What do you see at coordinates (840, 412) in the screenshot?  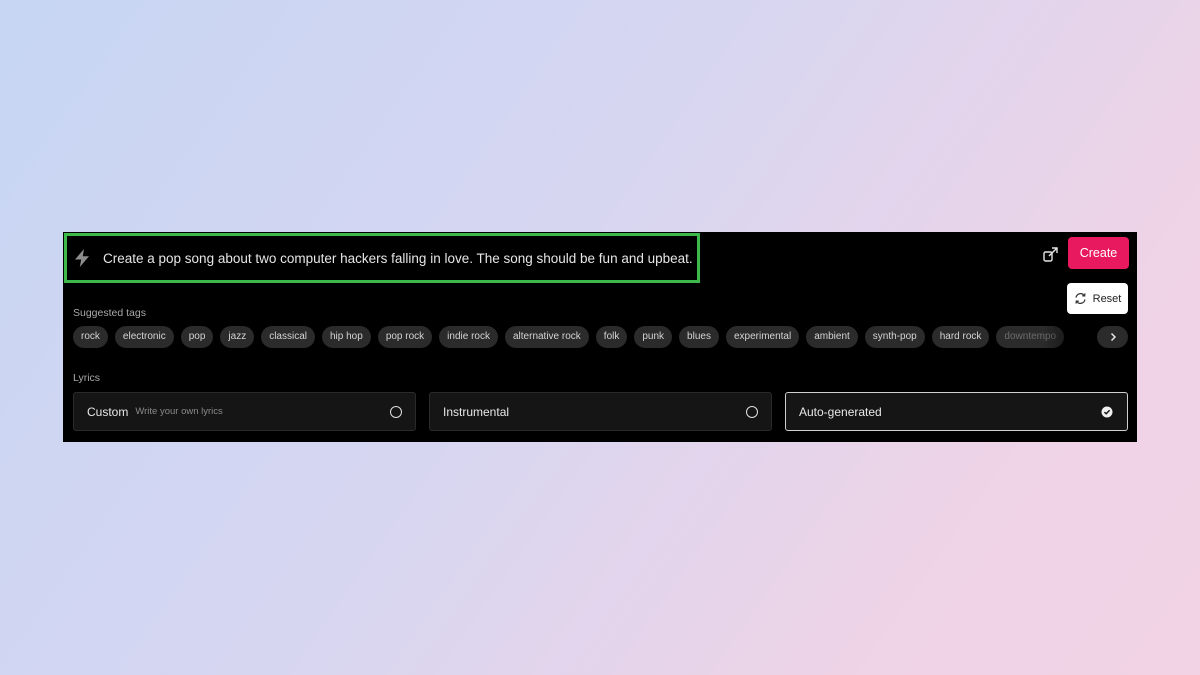 I see `option-label: Auto-generated` at bounding box center [840, 412].